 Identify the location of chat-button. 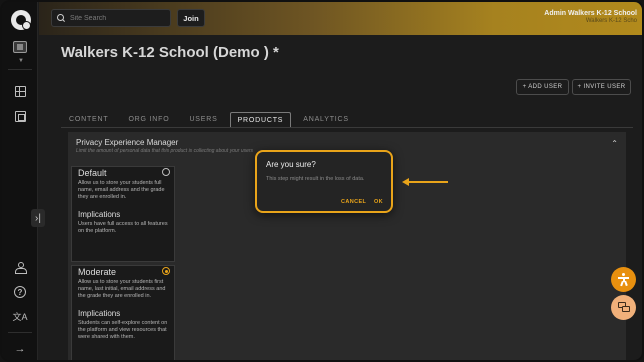
(623, 307).